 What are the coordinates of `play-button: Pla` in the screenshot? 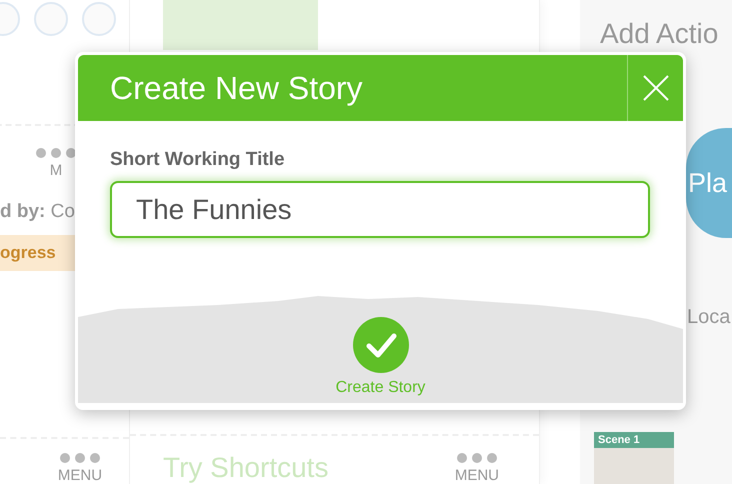 It's located at (709, 183).